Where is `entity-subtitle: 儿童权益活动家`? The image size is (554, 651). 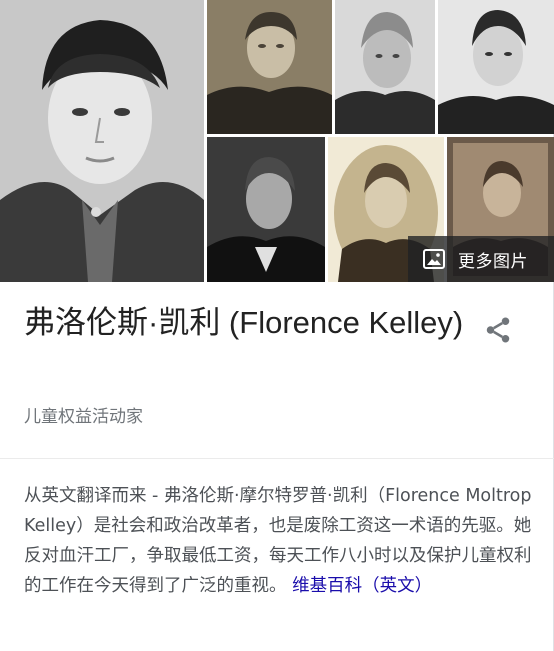 entity-subtitle: 儿童权益活动家 is located at coordinates (83, 417).